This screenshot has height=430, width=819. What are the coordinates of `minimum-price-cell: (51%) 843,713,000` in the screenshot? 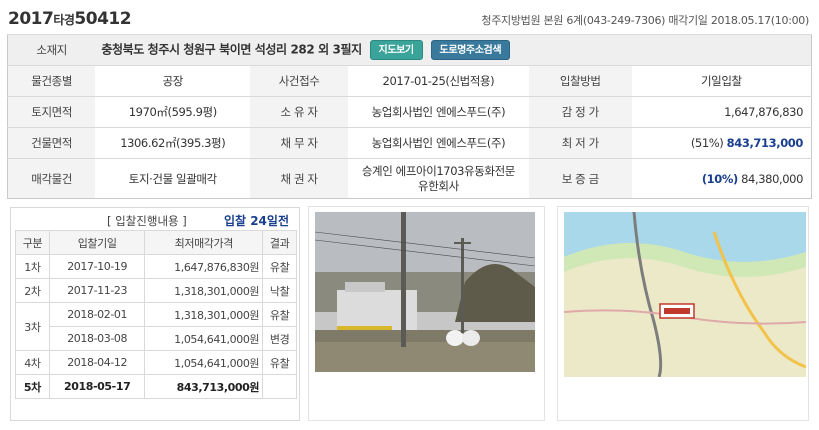 It's located at (721, 143).